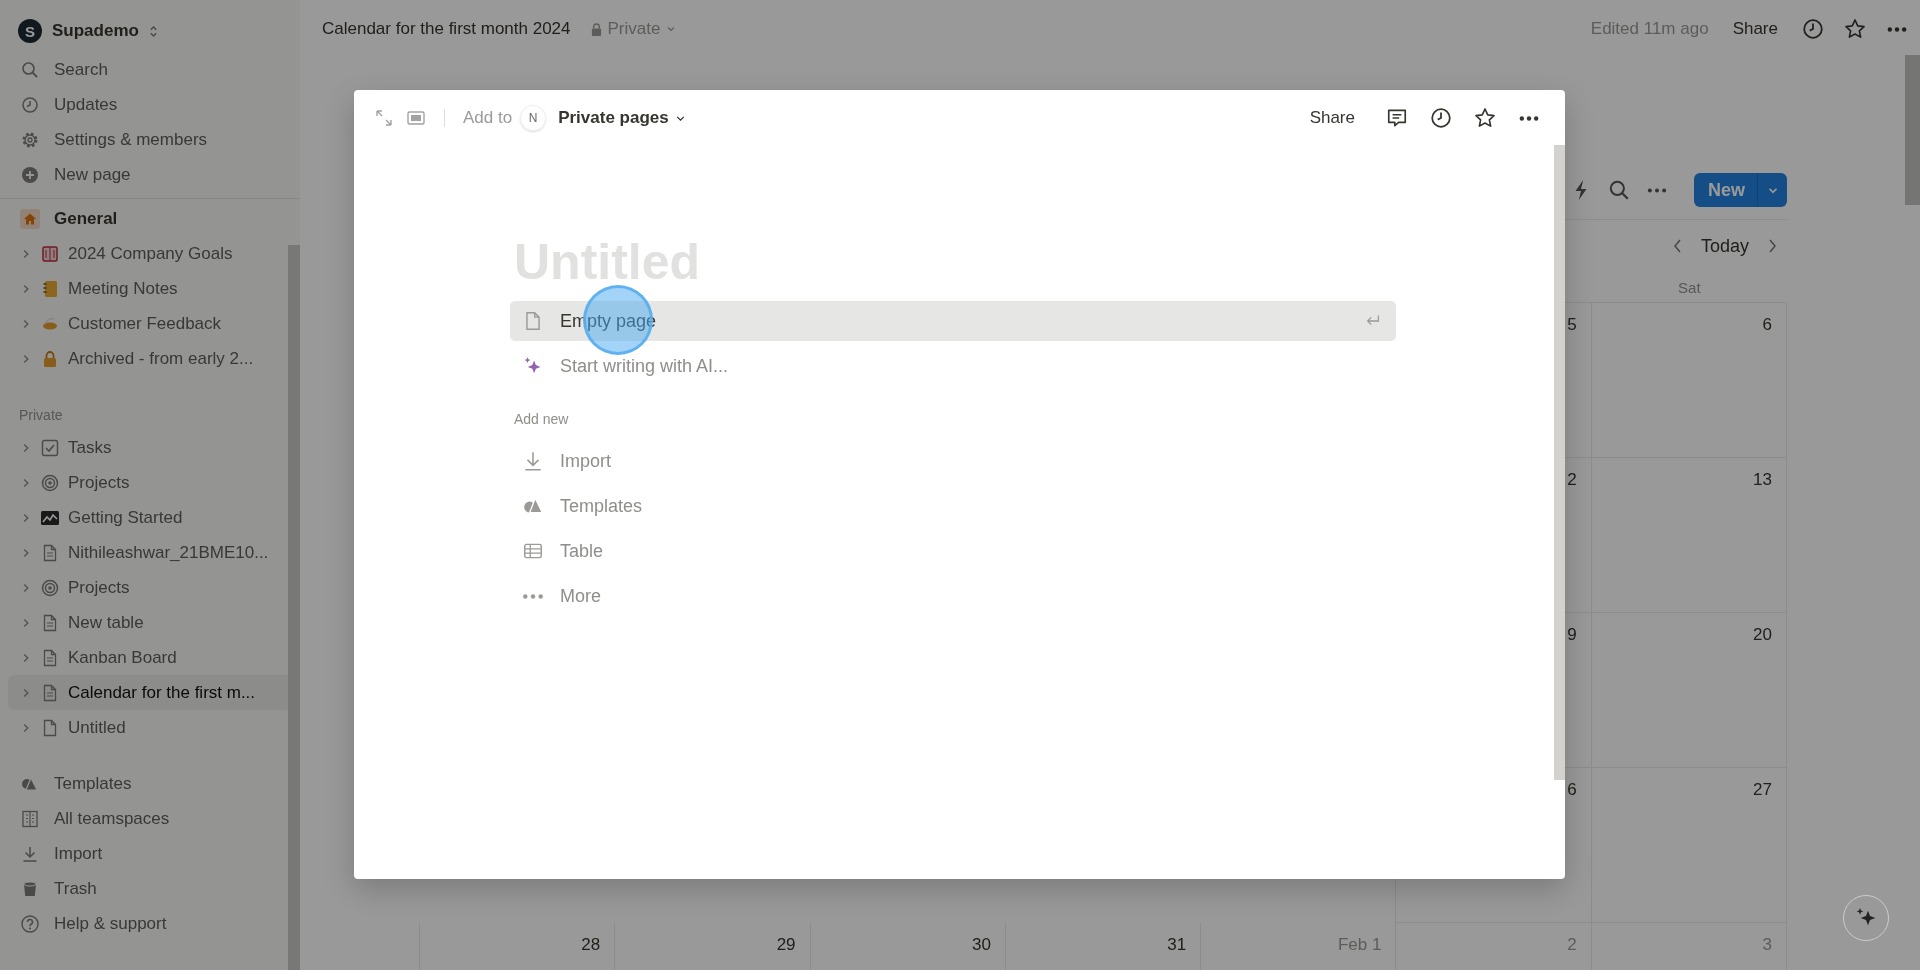 This screenshot has width=1920, height=970. I want to click on download-icon, so click(533, 461).